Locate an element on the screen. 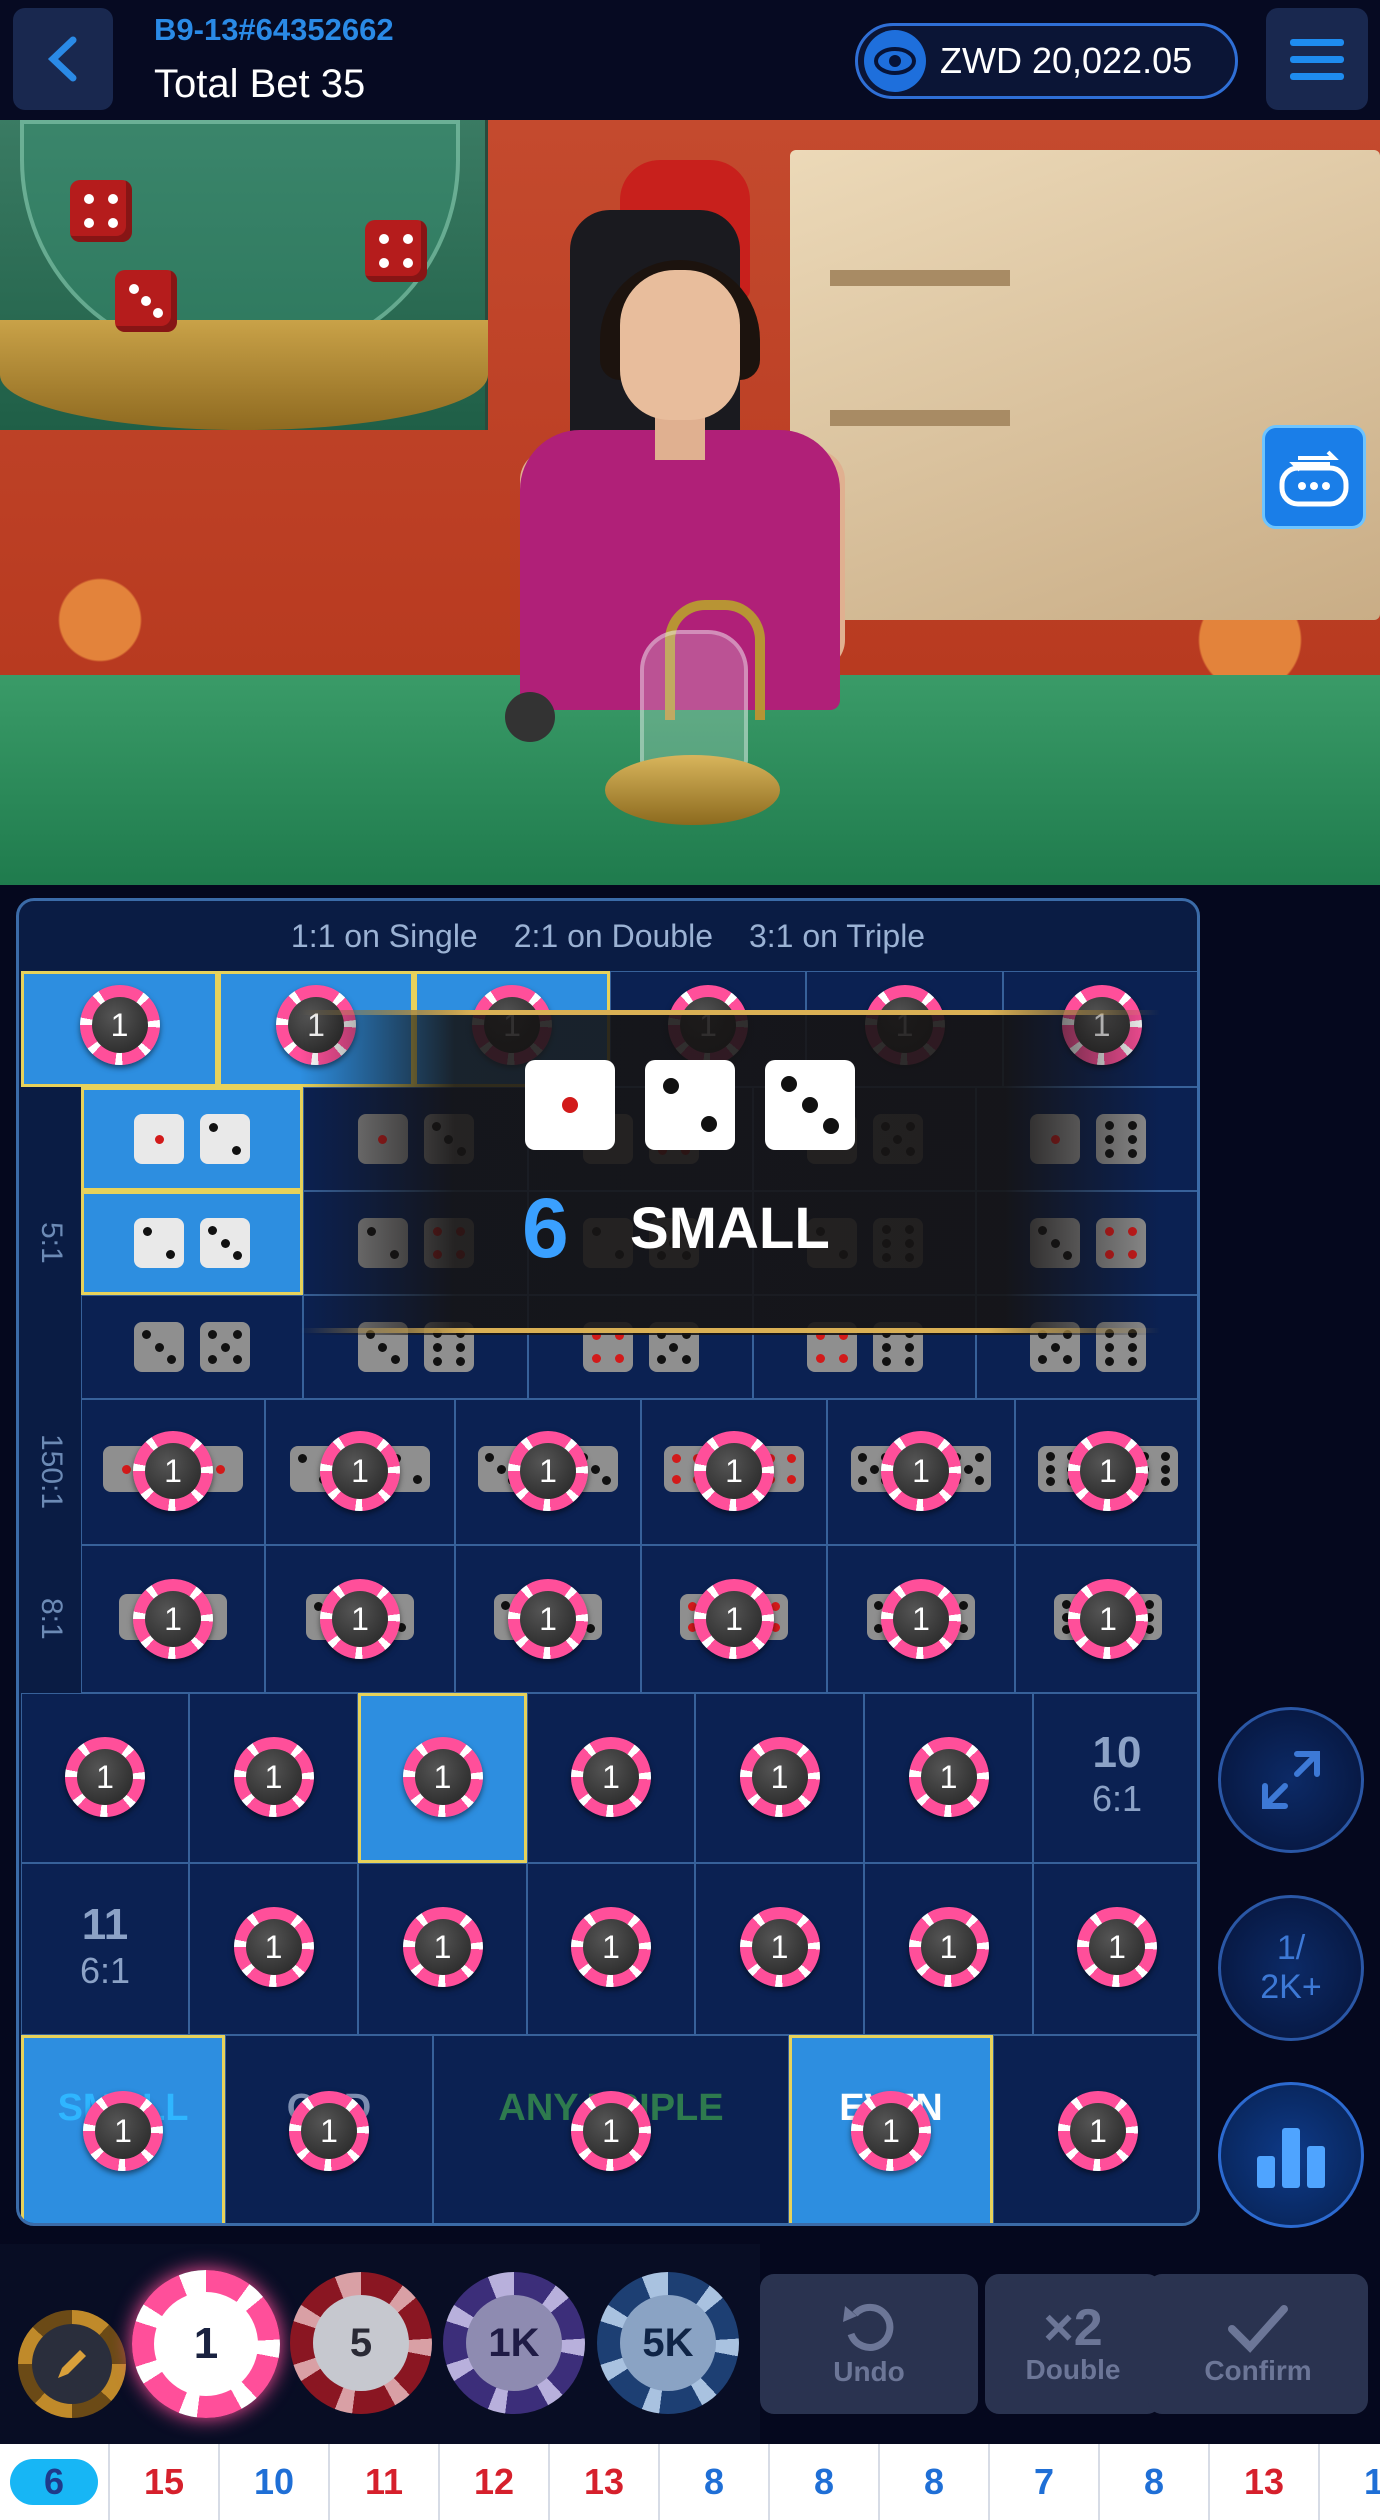 The width and height of the screenshot is (1380, 2520). table-id: B9-13#64352662 is located at coordinates (274, 29).